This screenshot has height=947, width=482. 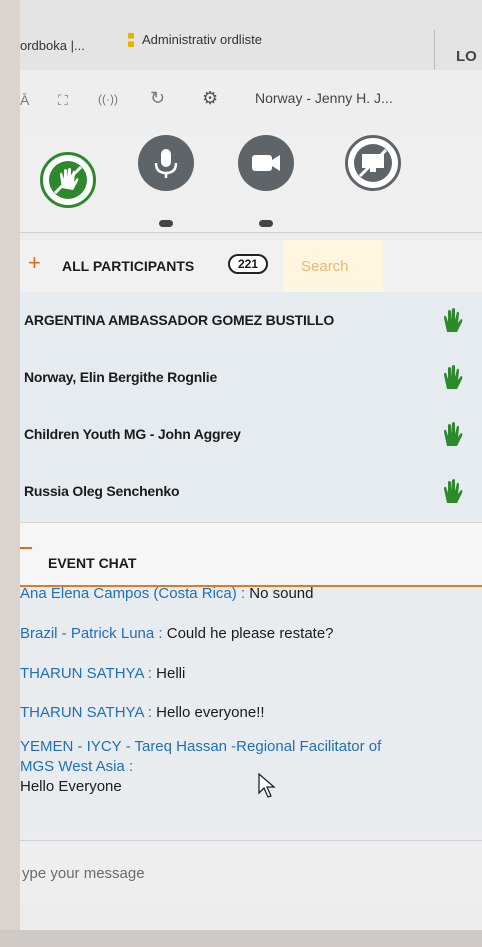 I want to click on message-sender-continued: MGS West Asia :, so click(x=77, y=766).